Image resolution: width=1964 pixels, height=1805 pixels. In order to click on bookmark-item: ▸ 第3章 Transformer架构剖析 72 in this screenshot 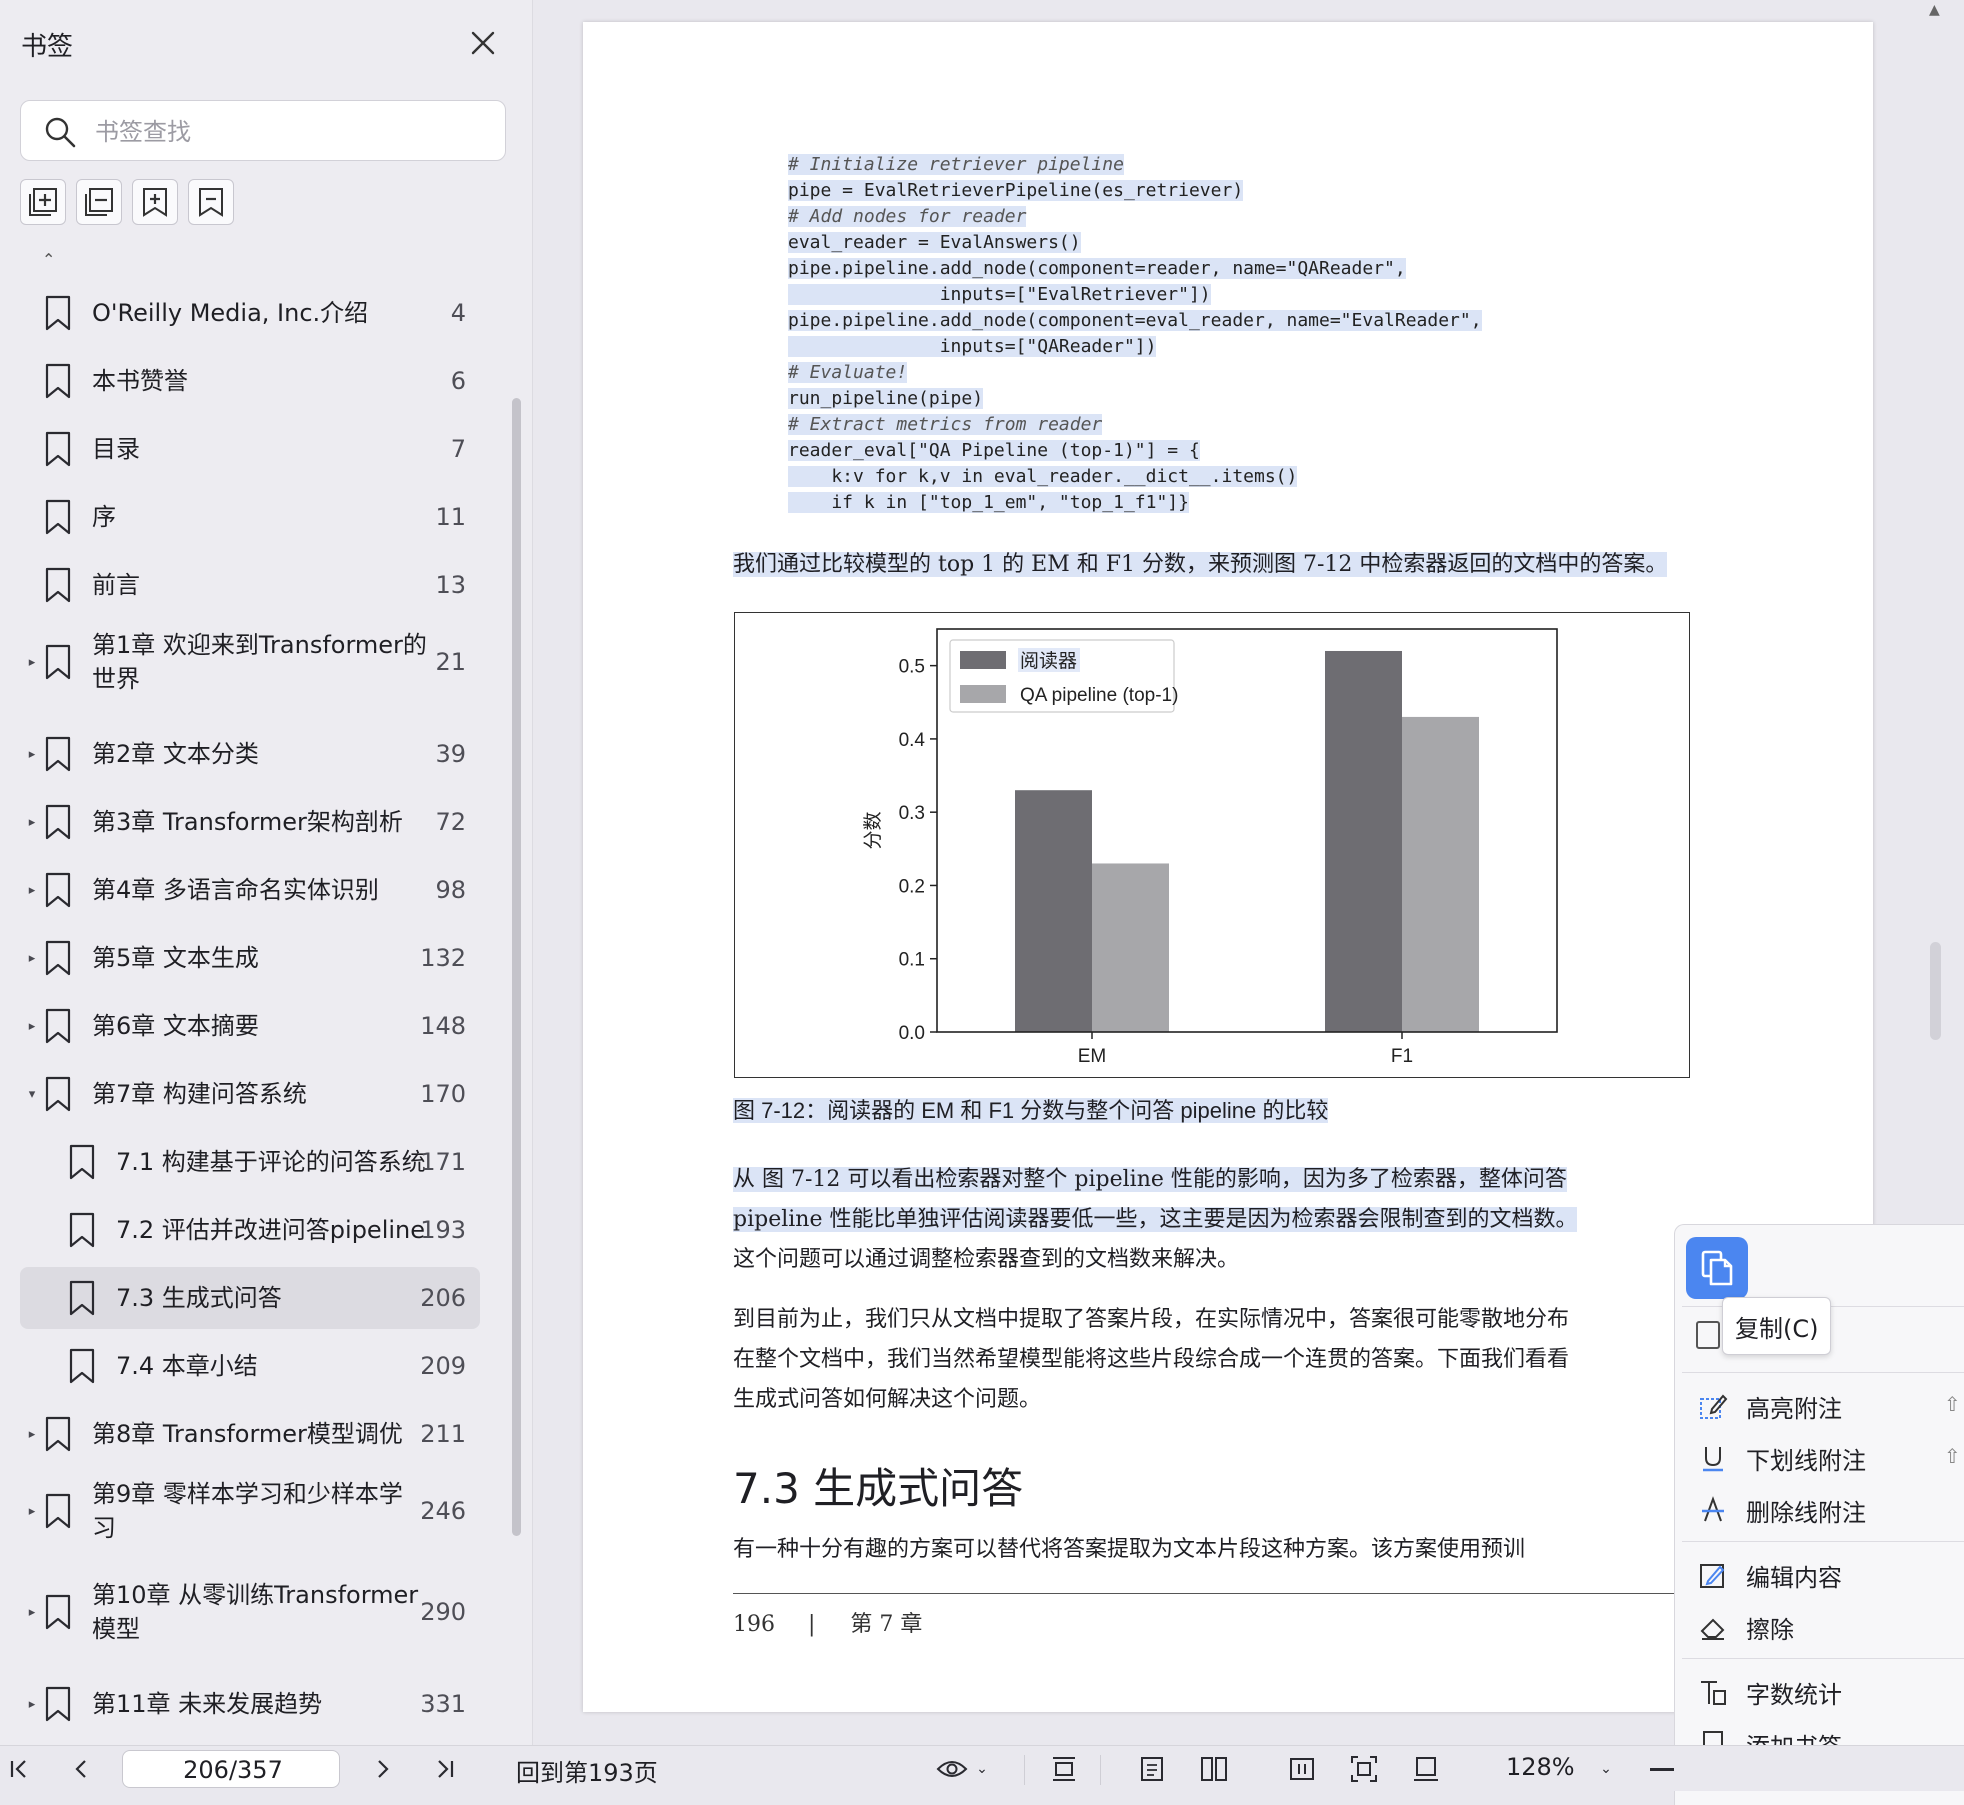, I will do `click(250, 822)`.